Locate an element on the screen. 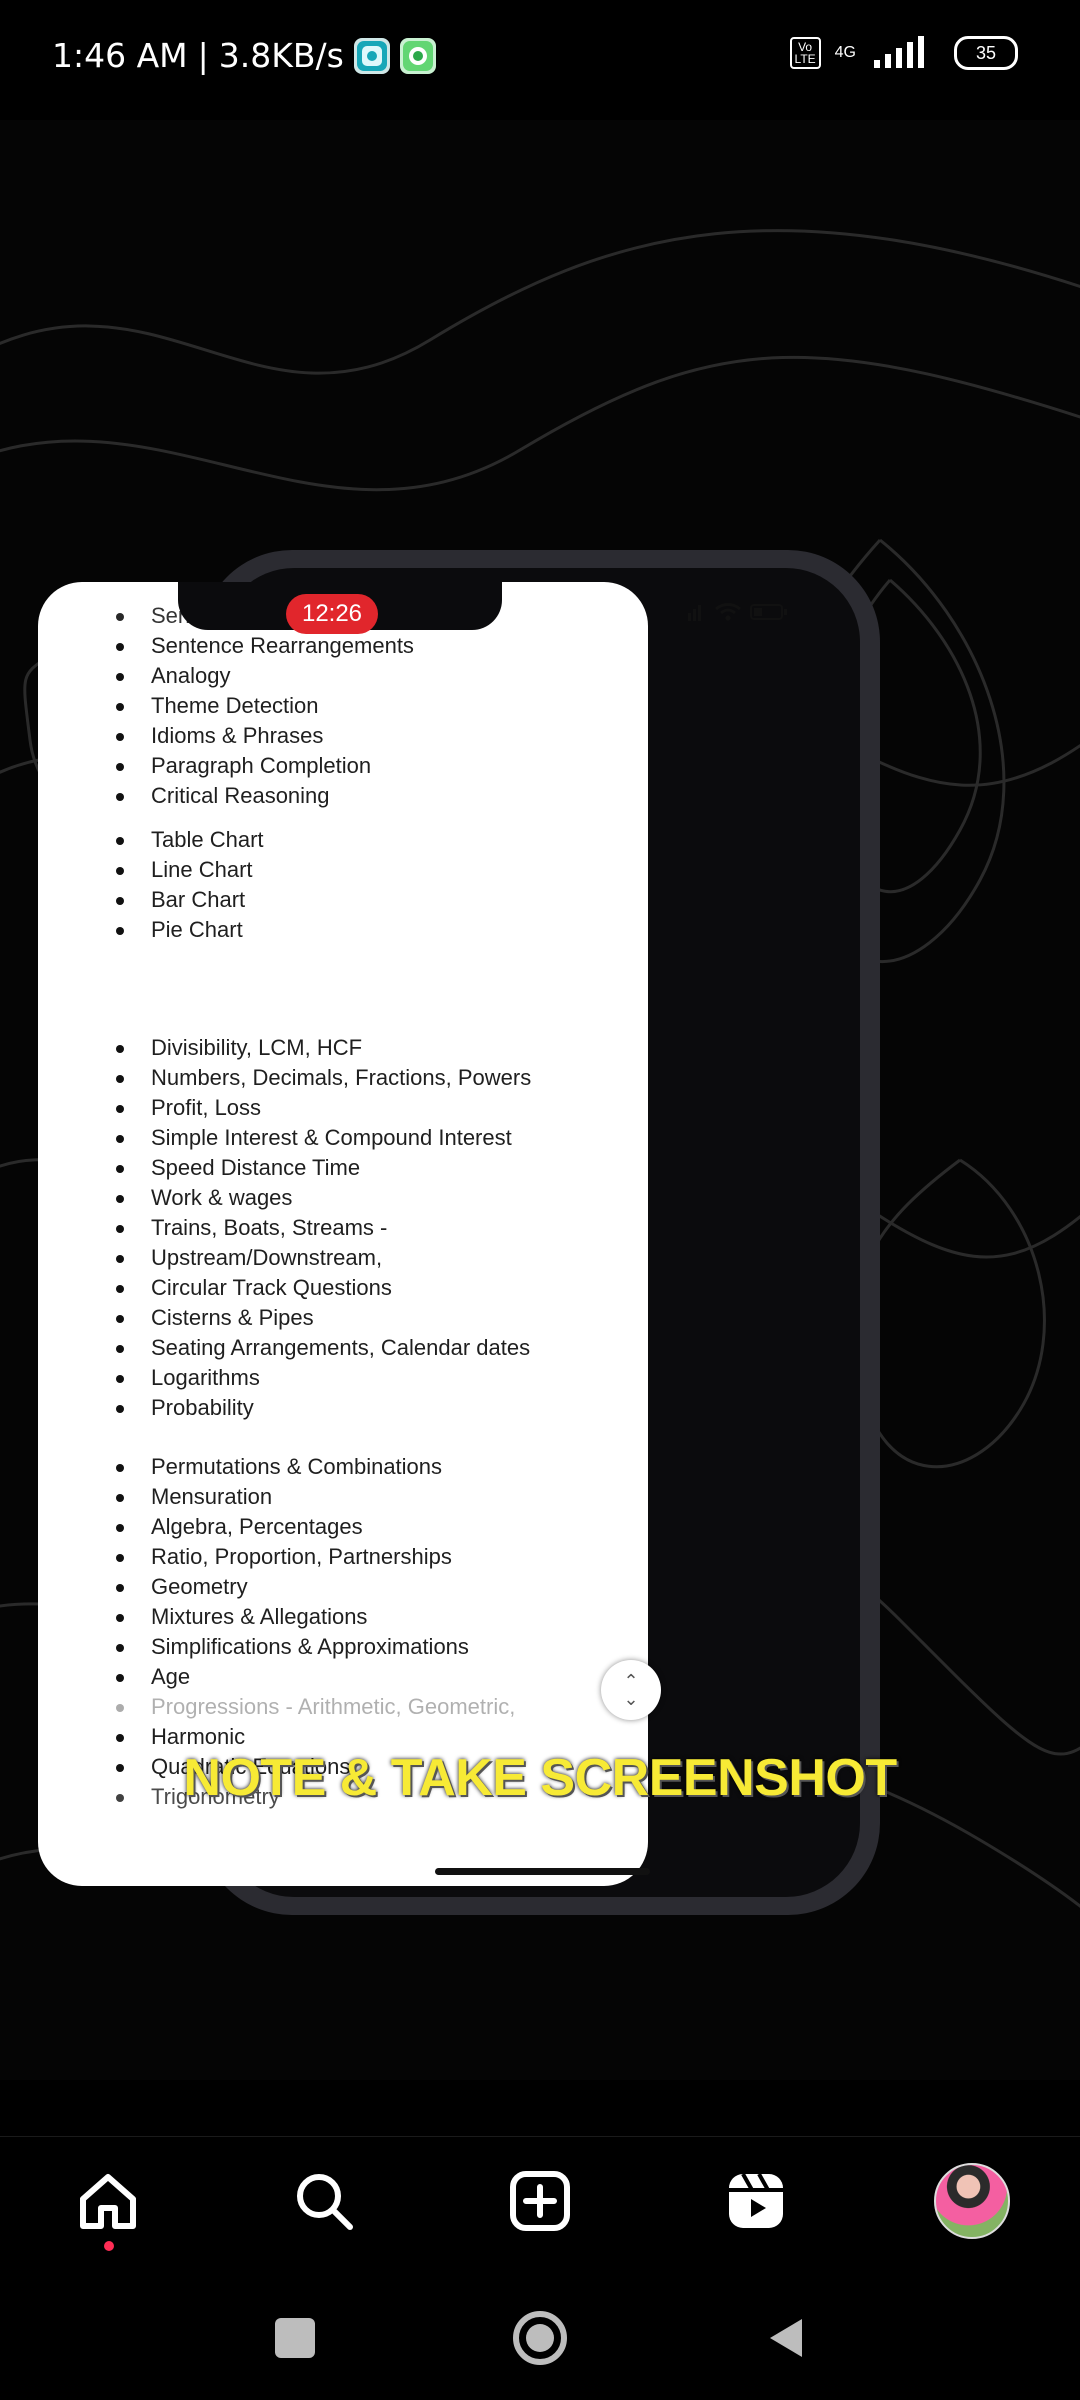 The width and height of the screenshot is (1080, 2400). wifi-icon is located at coordinates (728, 612).